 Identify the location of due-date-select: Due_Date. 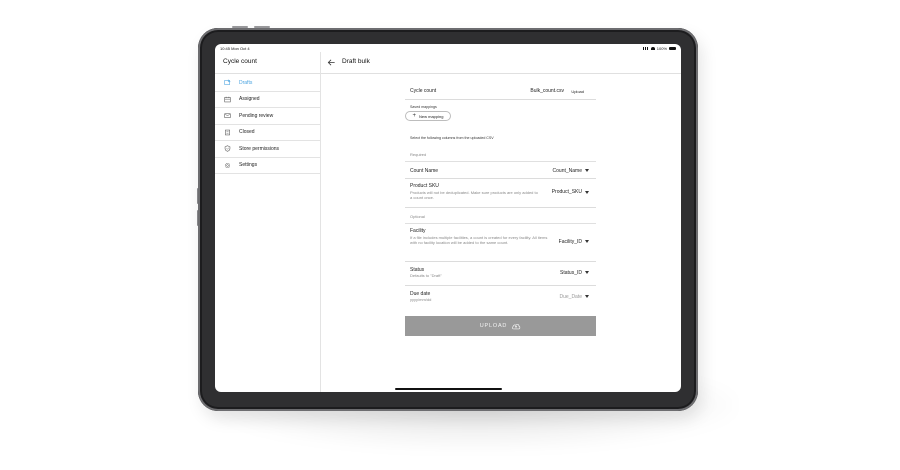
(574, 297).